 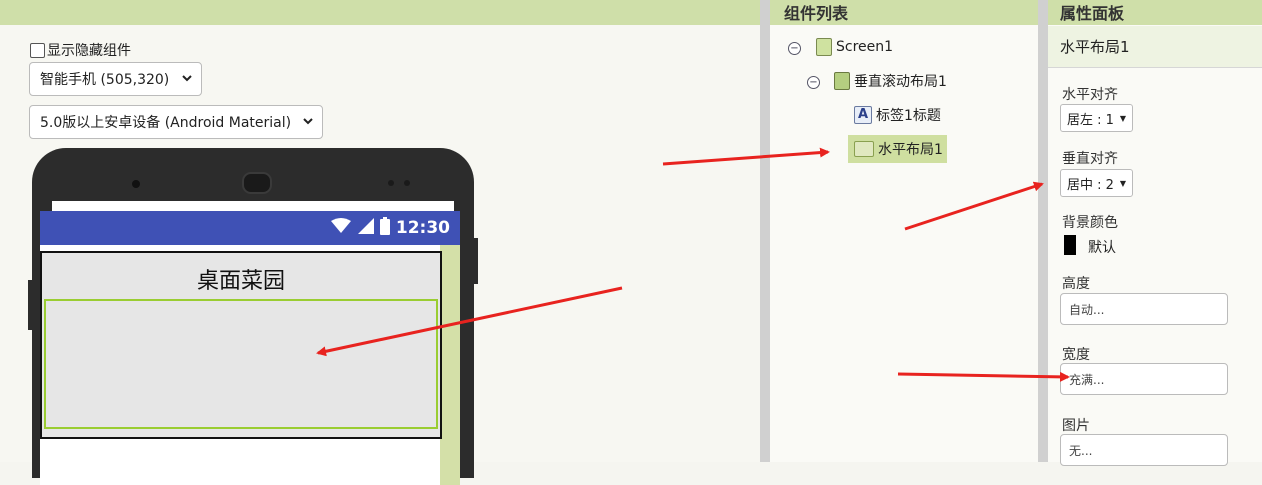 I want to click on horizontal-arrangement, so click(x=241, y=364).